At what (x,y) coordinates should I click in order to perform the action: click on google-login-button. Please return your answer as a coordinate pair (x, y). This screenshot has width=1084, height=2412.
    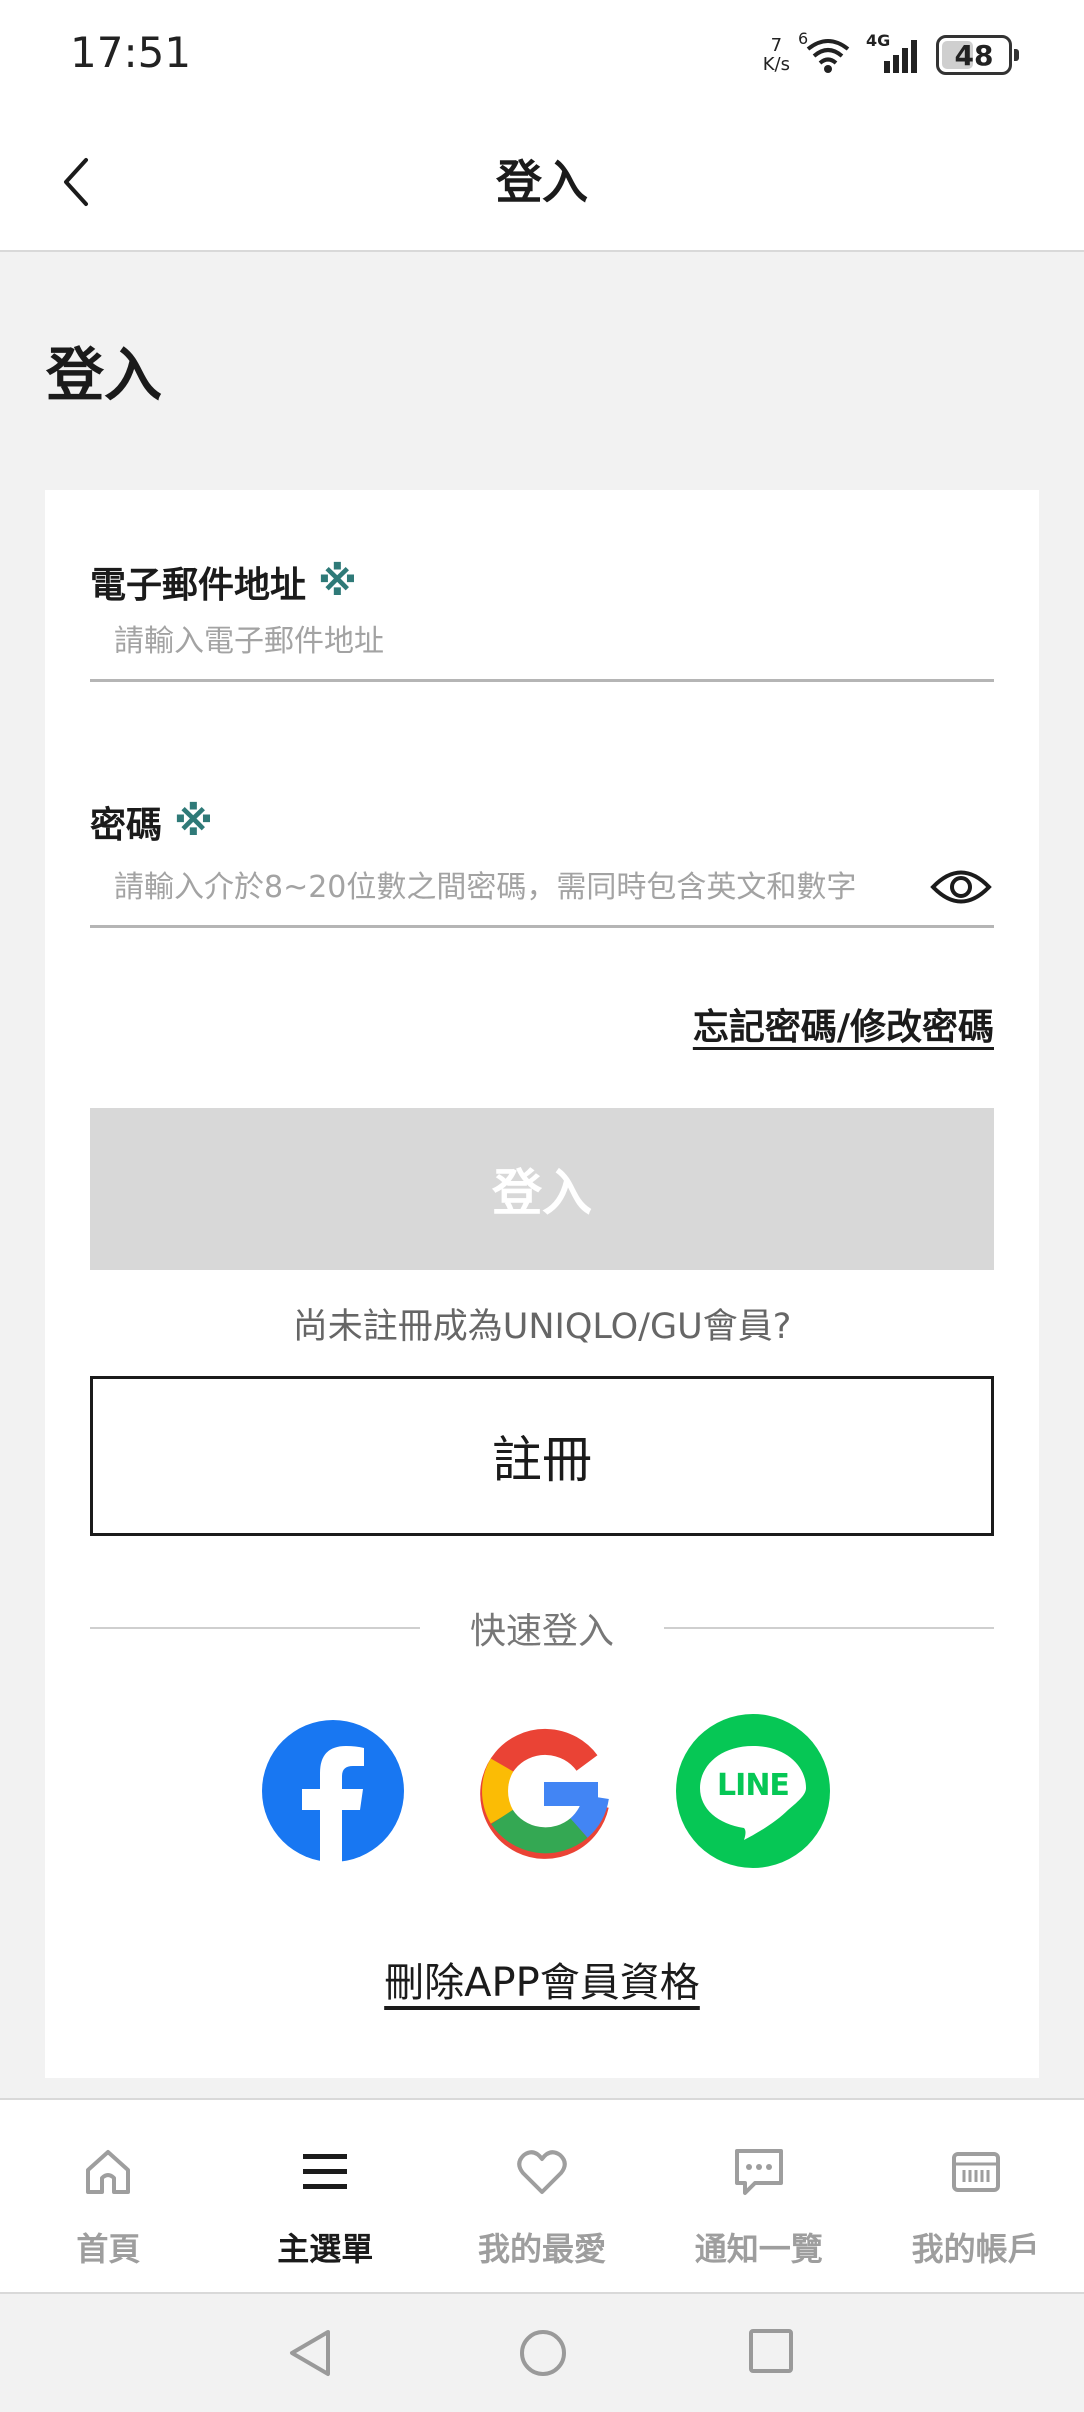
    Looking at the image, I should click on (544, 1793).